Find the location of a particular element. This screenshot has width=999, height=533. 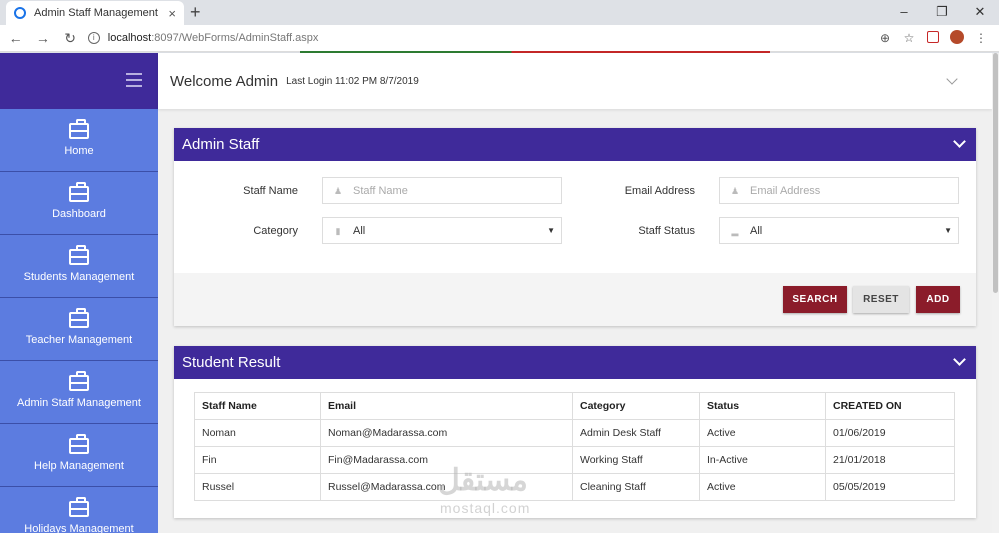

category-value: All is located at coordinates (359, 230).